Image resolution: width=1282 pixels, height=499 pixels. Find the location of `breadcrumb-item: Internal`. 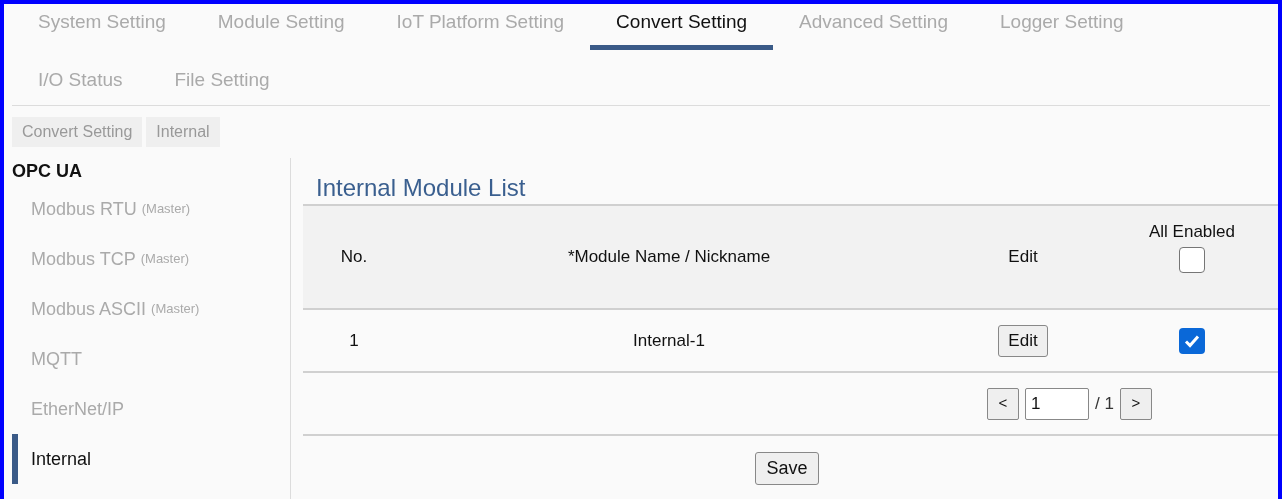

breadcrumb-item: Internal is located at coordinates (183, 132).